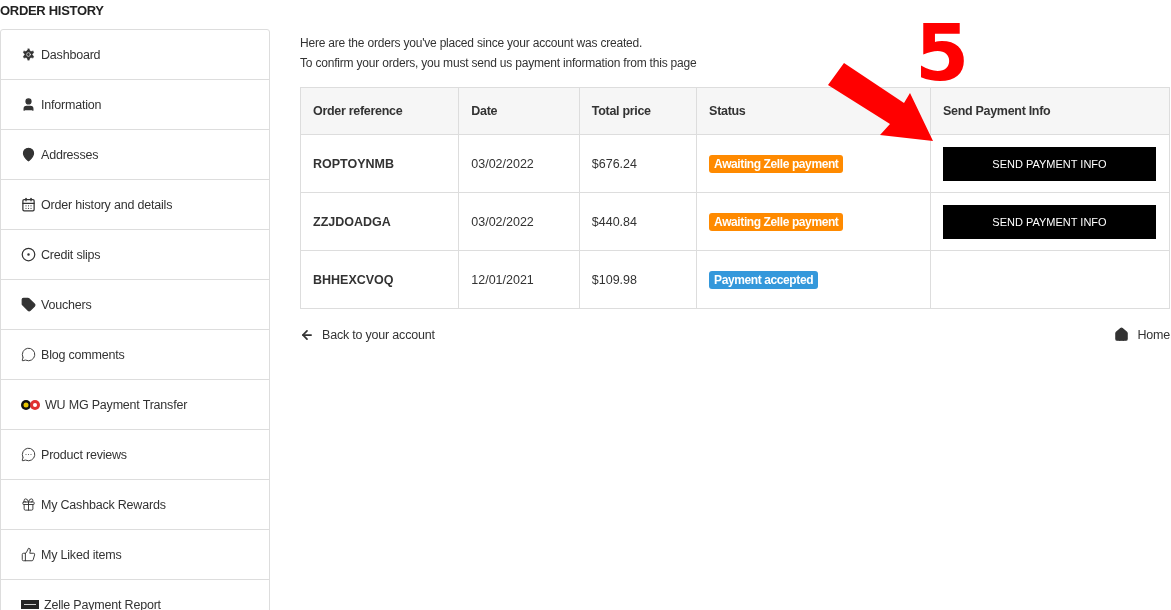  Describe the element at coordinates (28, 504) in the screenshot. I see `gift-icon` at that location.